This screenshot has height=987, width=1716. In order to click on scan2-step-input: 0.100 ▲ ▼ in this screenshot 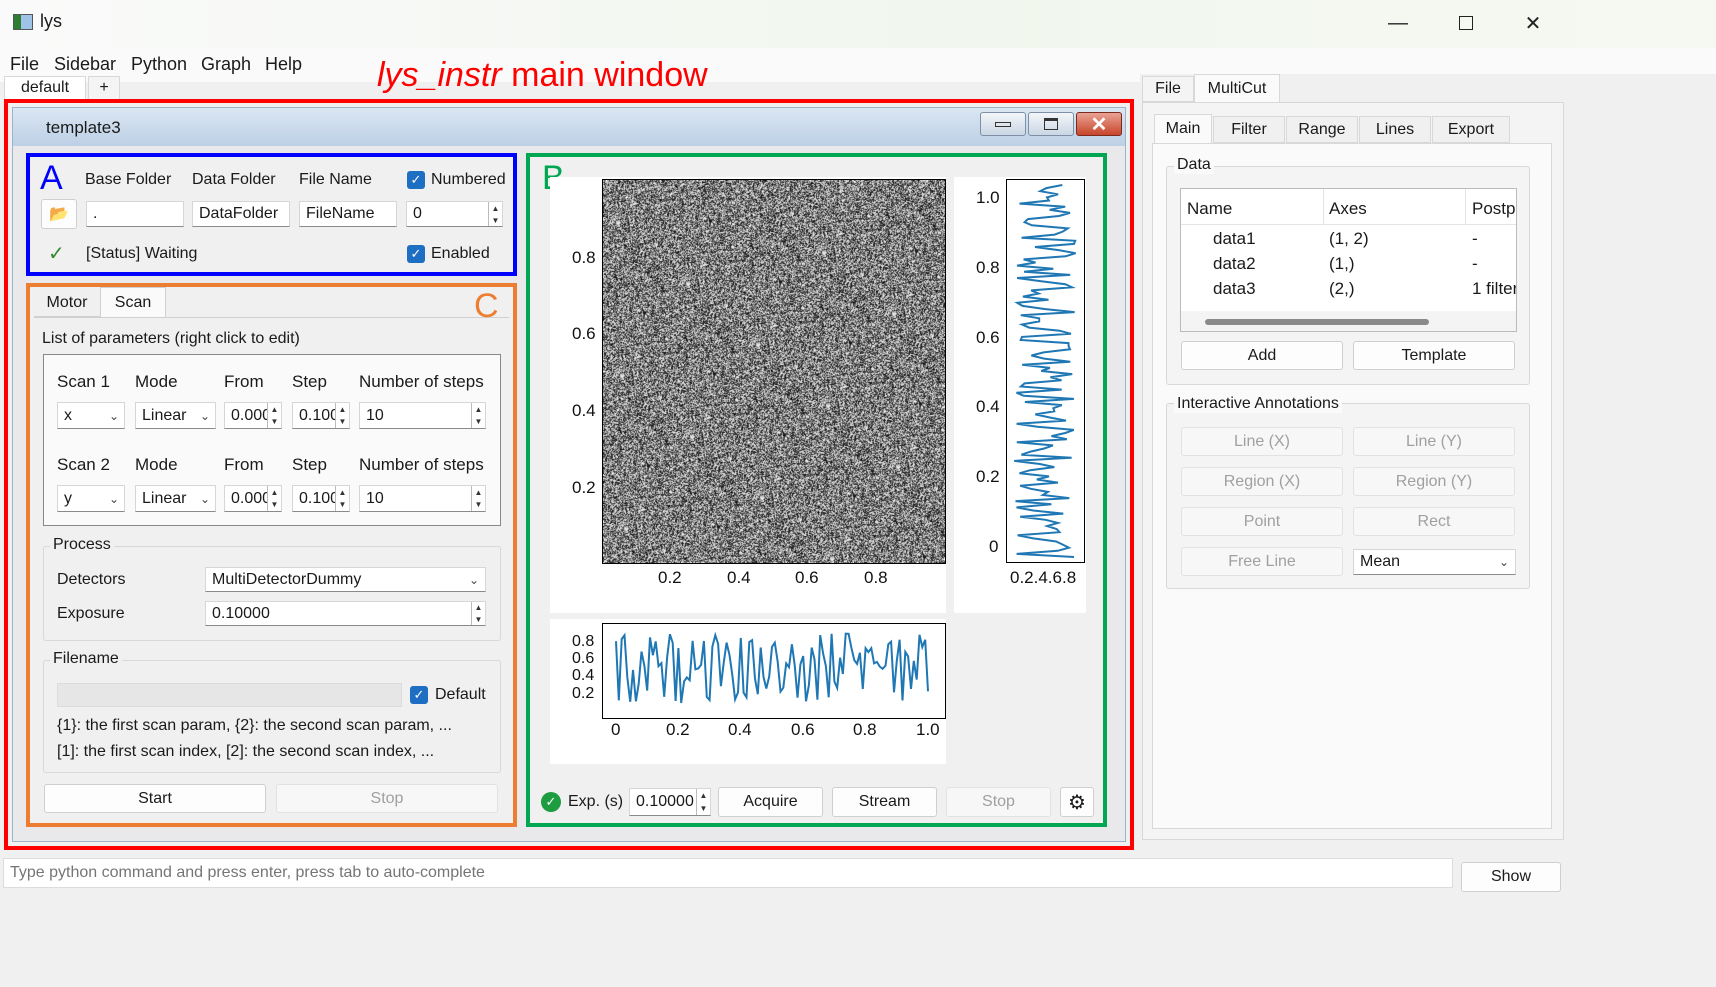, I will do `click(321, 498)`.